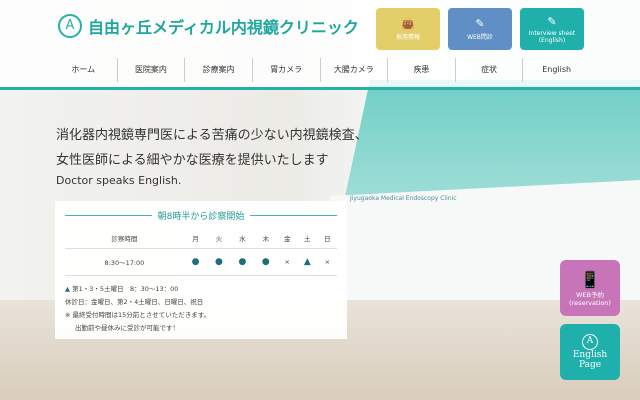  I want to click on schedule-title: 朝8時半から診察開始, so click(201, 217).